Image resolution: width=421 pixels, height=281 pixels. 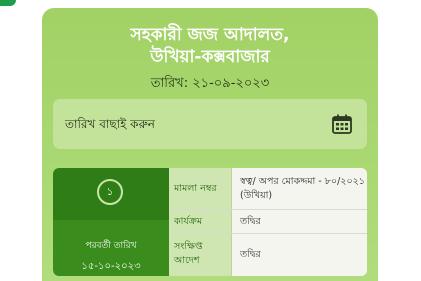 What do you see at coordinates (111, 266) in the screenshot?
I see `next-date-value: ১৫-১০-২০২৩` at bounding box center [111, 266].